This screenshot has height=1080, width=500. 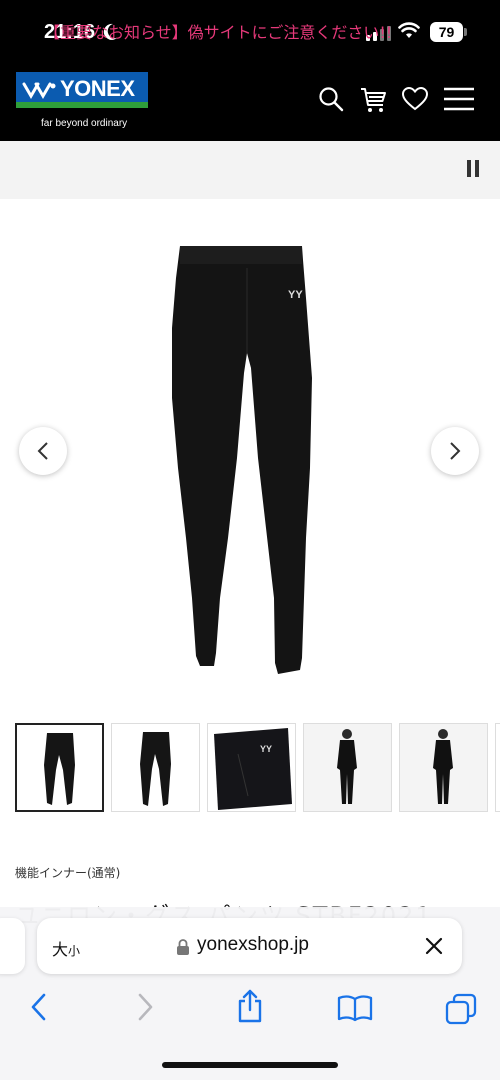 I want to click on thumbnail-image: YY, so click(x=253, y=769).